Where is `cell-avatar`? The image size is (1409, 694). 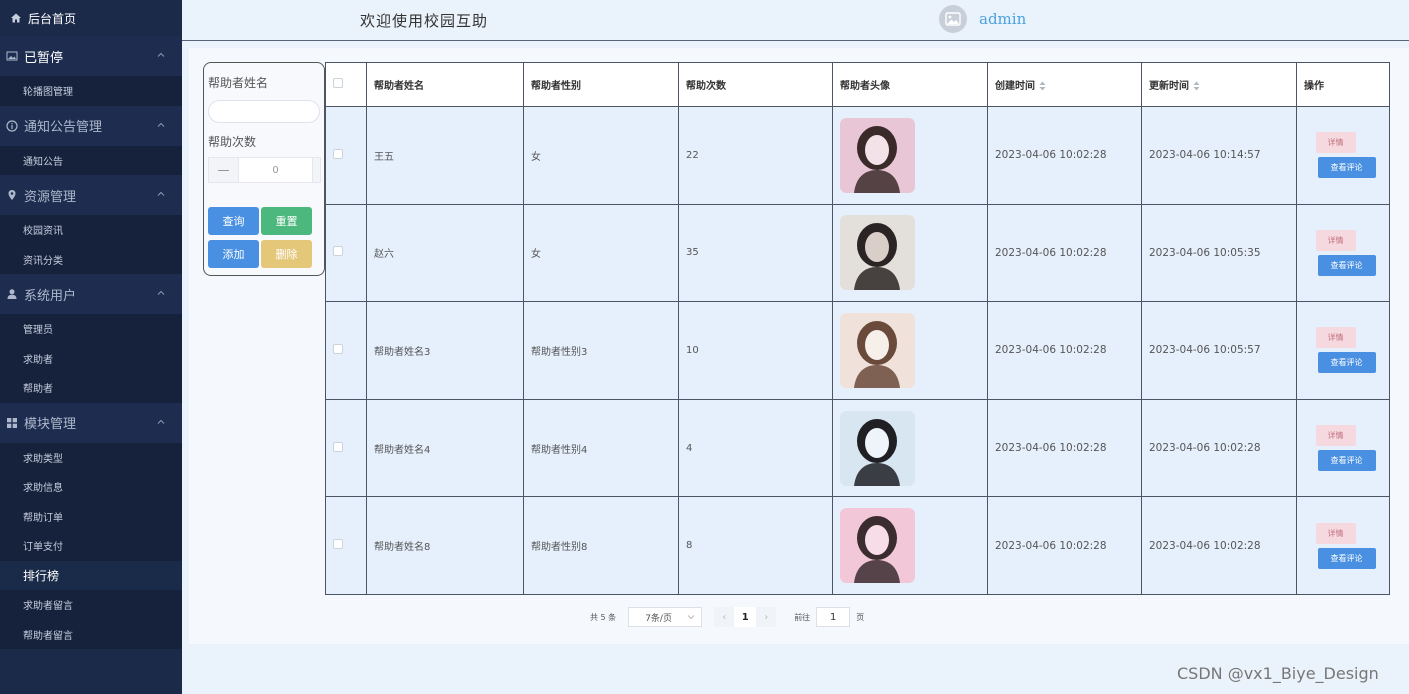
cell-avatar is located at coordinates (910, 545).